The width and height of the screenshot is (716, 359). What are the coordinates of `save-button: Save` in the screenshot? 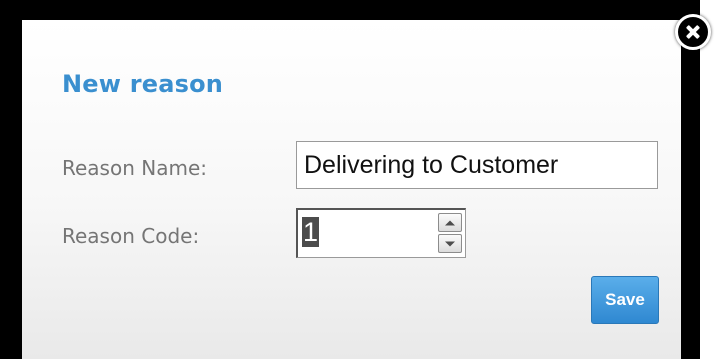 It's located at (625, 300).